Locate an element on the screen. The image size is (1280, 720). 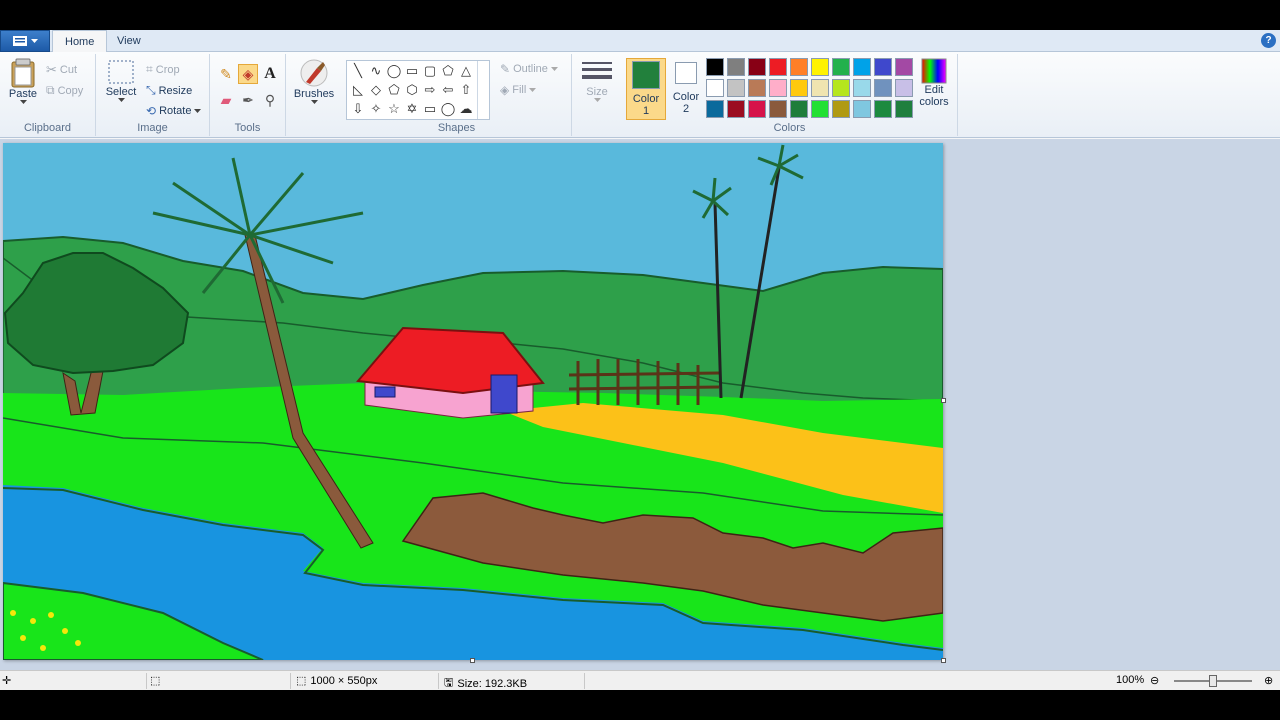
zoom-slider is located at coordinates (1213, 681).